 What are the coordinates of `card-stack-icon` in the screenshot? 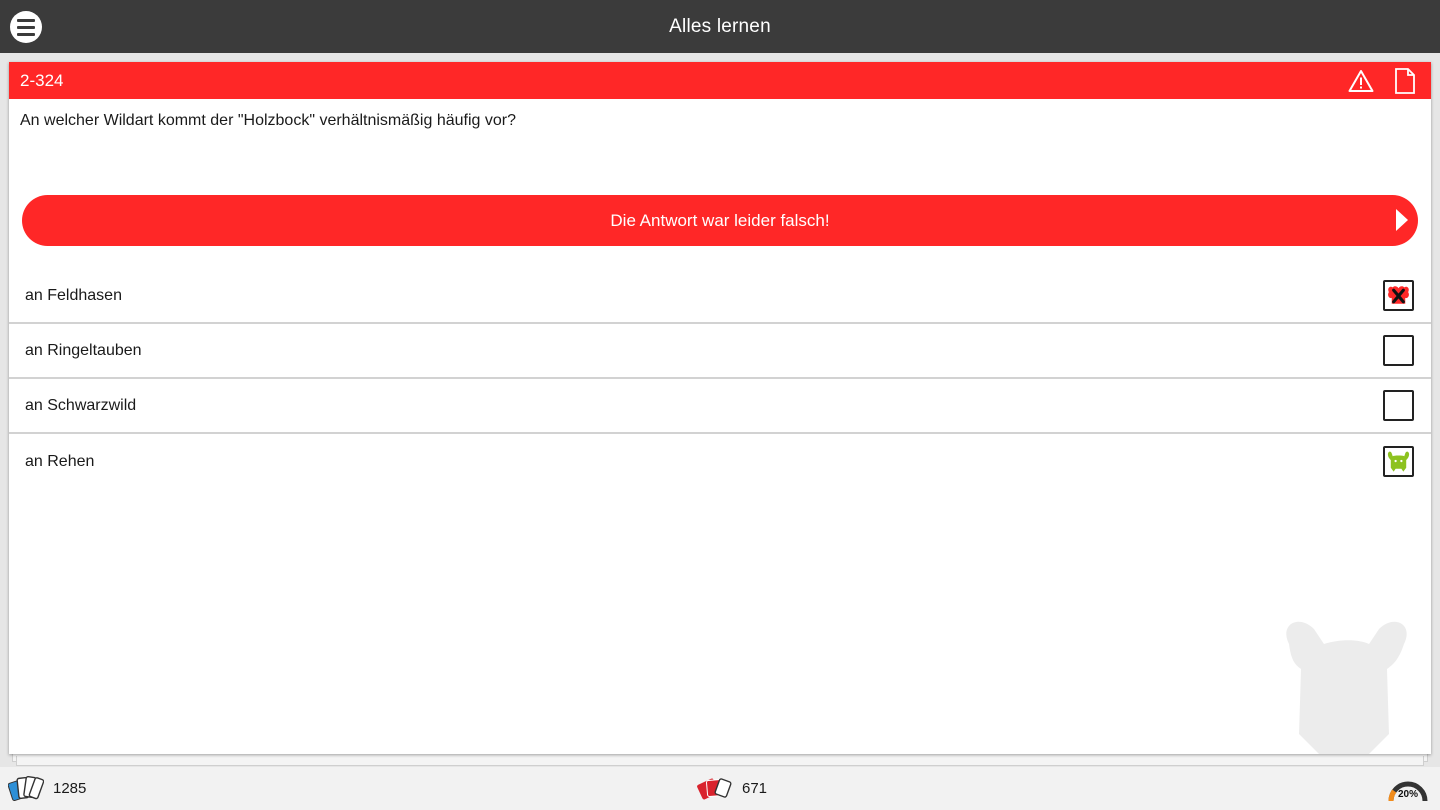 It's located at (26, 788).